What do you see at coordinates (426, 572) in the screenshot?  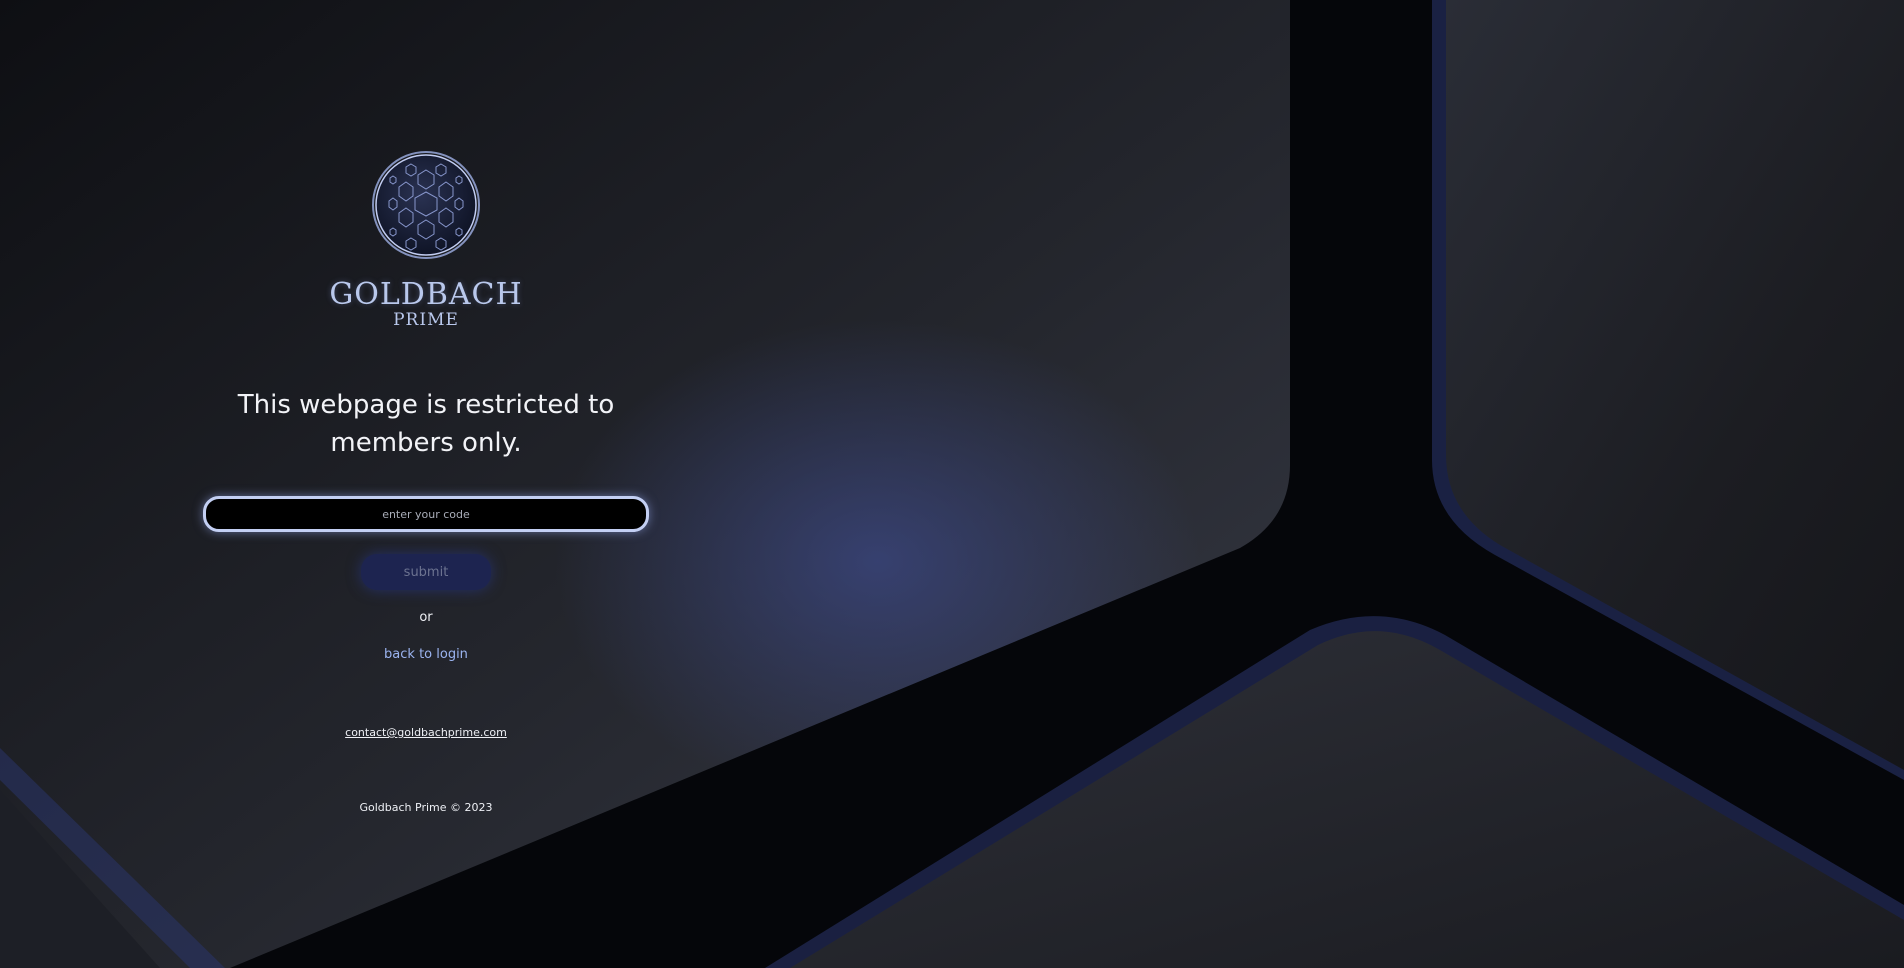 I see `submit-button: submit` at bounding box center [426, 572].